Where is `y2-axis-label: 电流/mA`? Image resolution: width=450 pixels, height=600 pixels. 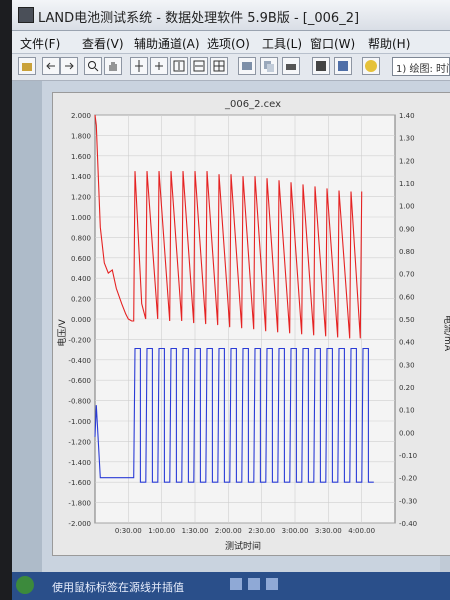 y2-axis-label: 电流/mA is located at coordinates (446, 333).